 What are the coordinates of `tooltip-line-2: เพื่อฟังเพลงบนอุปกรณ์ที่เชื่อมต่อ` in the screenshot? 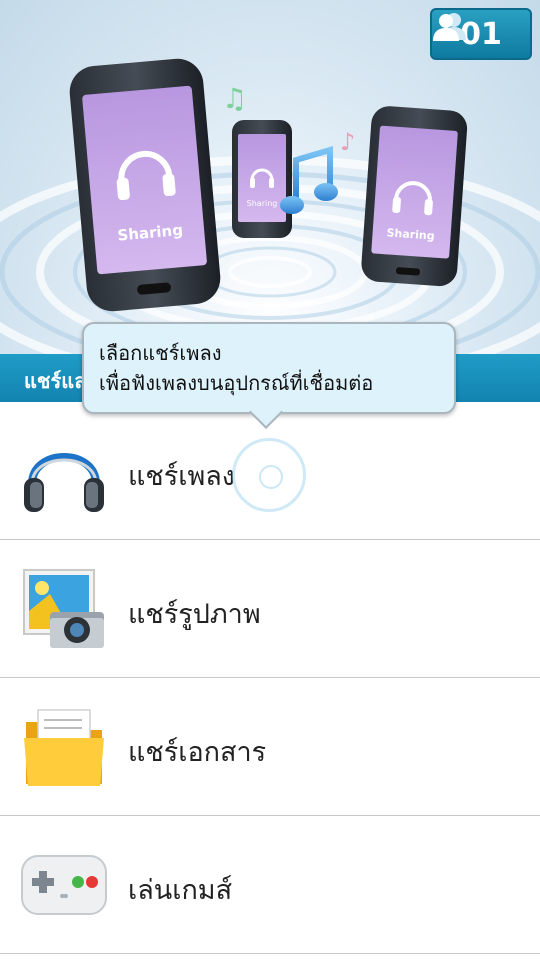 It's located at (236, 383).